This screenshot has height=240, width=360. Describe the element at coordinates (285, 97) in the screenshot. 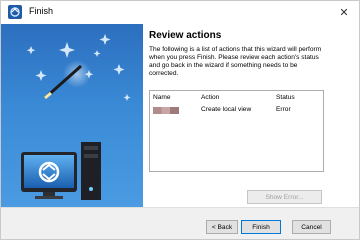

I see `column-header-status: Status` at that location.